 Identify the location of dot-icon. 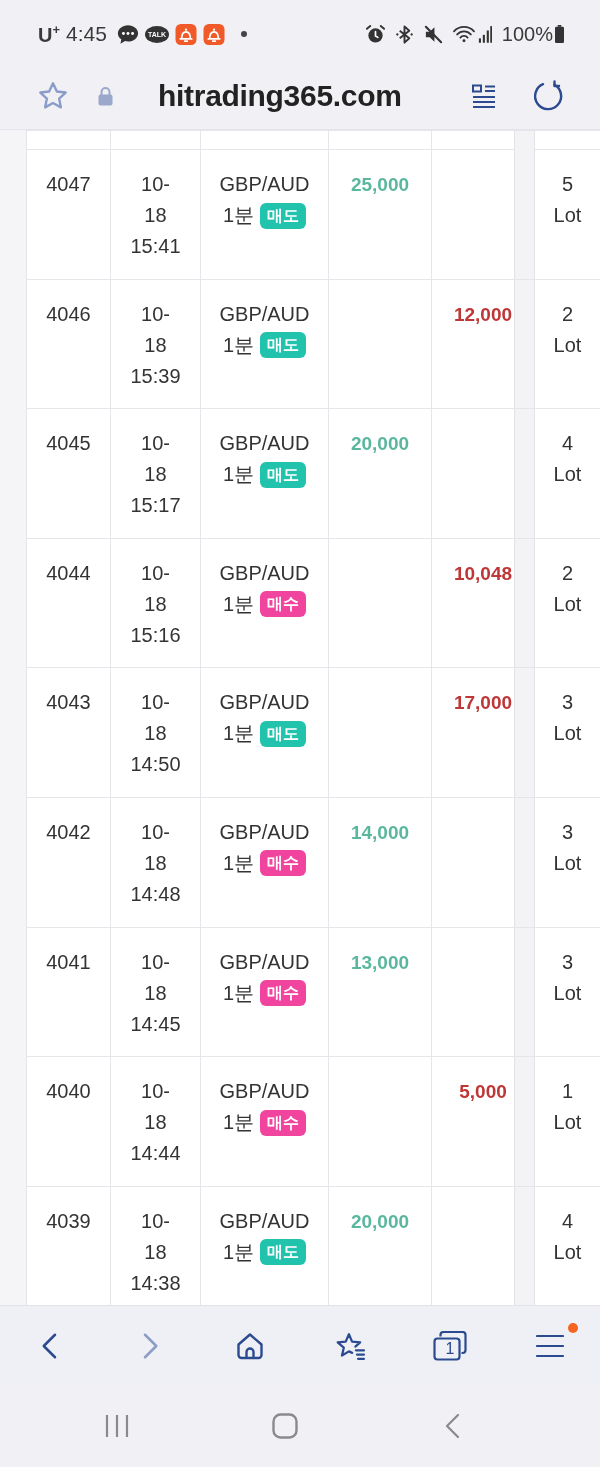
(244, 34).